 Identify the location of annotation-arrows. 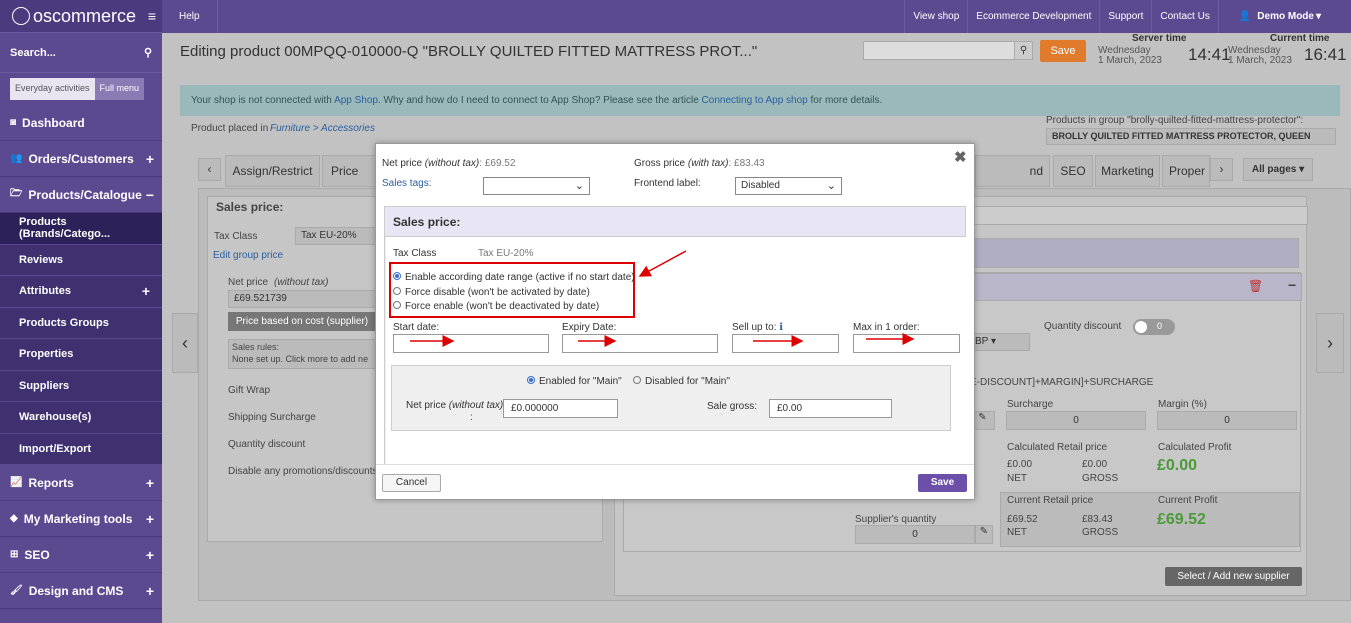
(662, 298).